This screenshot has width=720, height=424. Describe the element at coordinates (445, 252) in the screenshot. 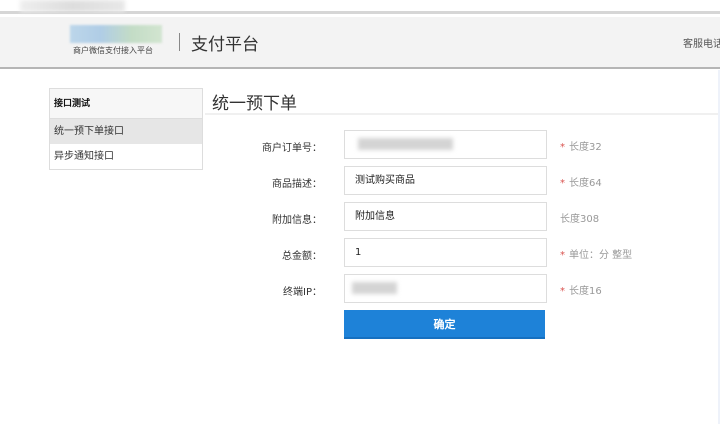

I see `total-amount-input: 1` at that location.